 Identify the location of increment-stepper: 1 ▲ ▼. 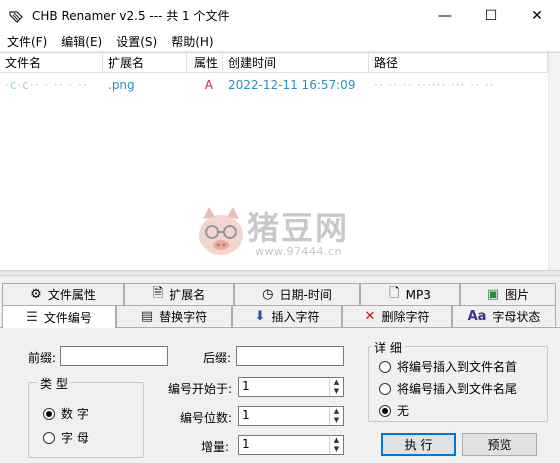
(291, 445).